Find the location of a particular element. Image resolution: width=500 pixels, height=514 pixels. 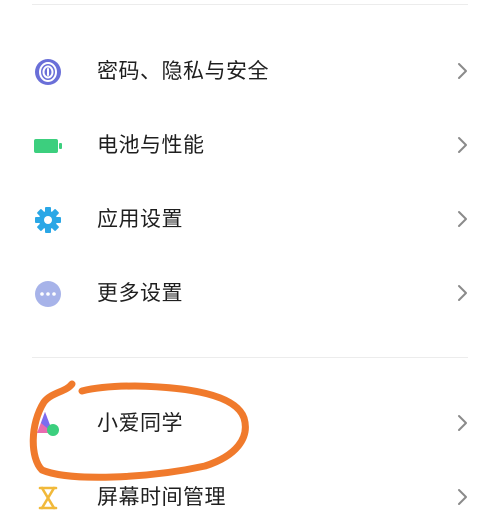

settings-item-label: 应用设置 is located at coordinates (140, 219).